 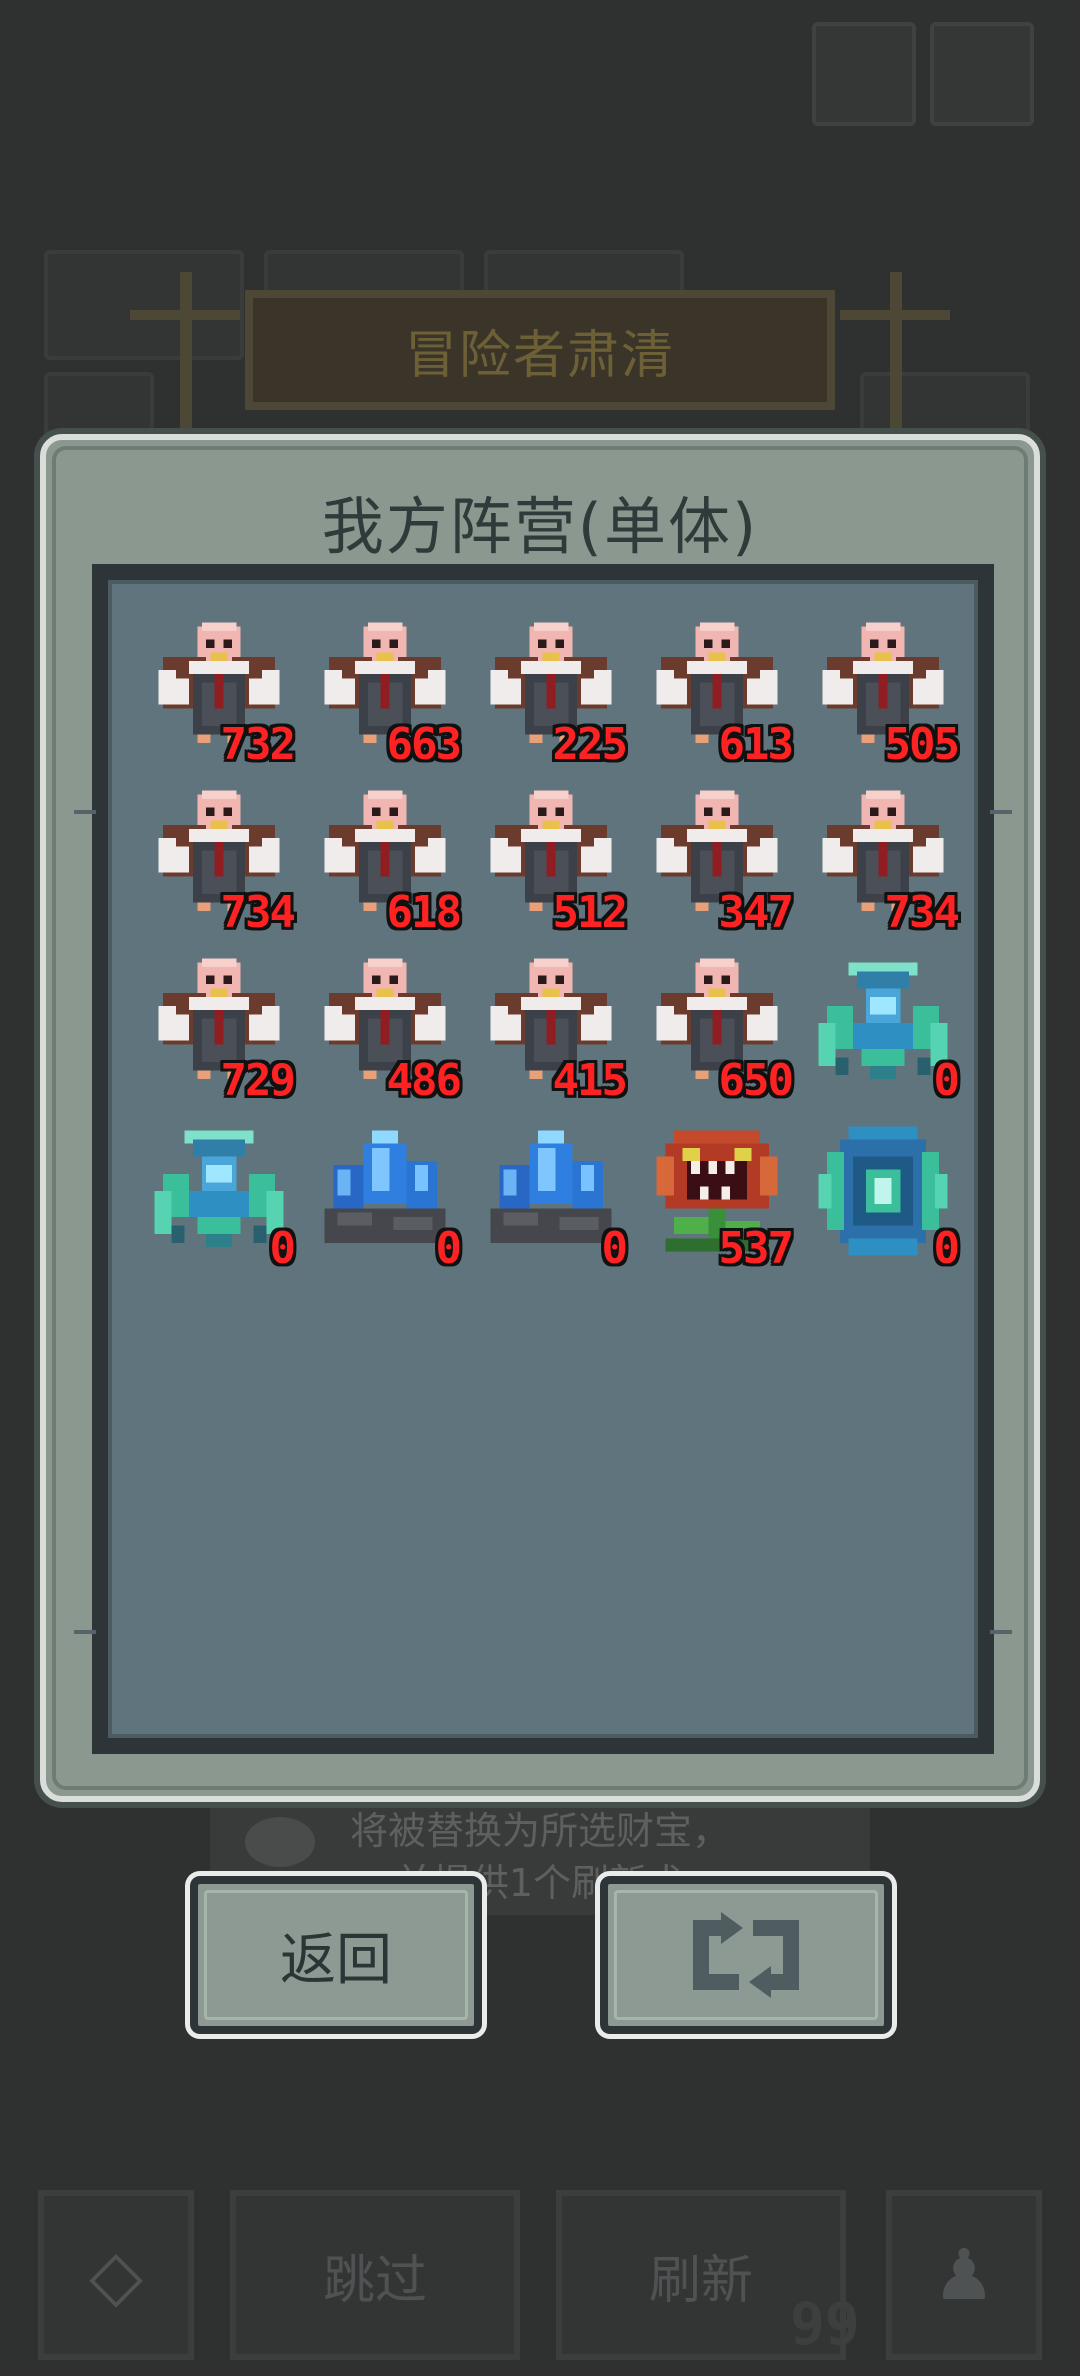 I want to click on unit-slot: 225, so click(x=551, y=692).